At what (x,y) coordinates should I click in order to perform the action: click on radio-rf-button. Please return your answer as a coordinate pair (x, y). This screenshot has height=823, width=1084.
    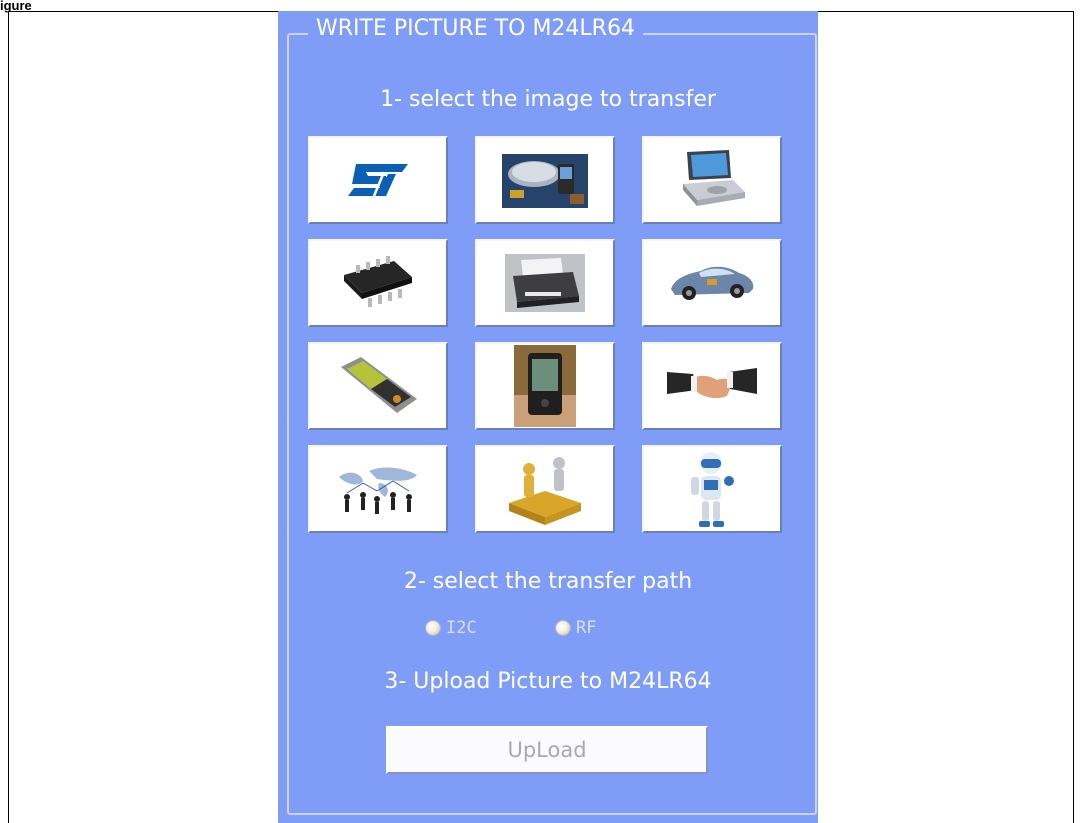
    Looking at the image, I should click on (563, 628).